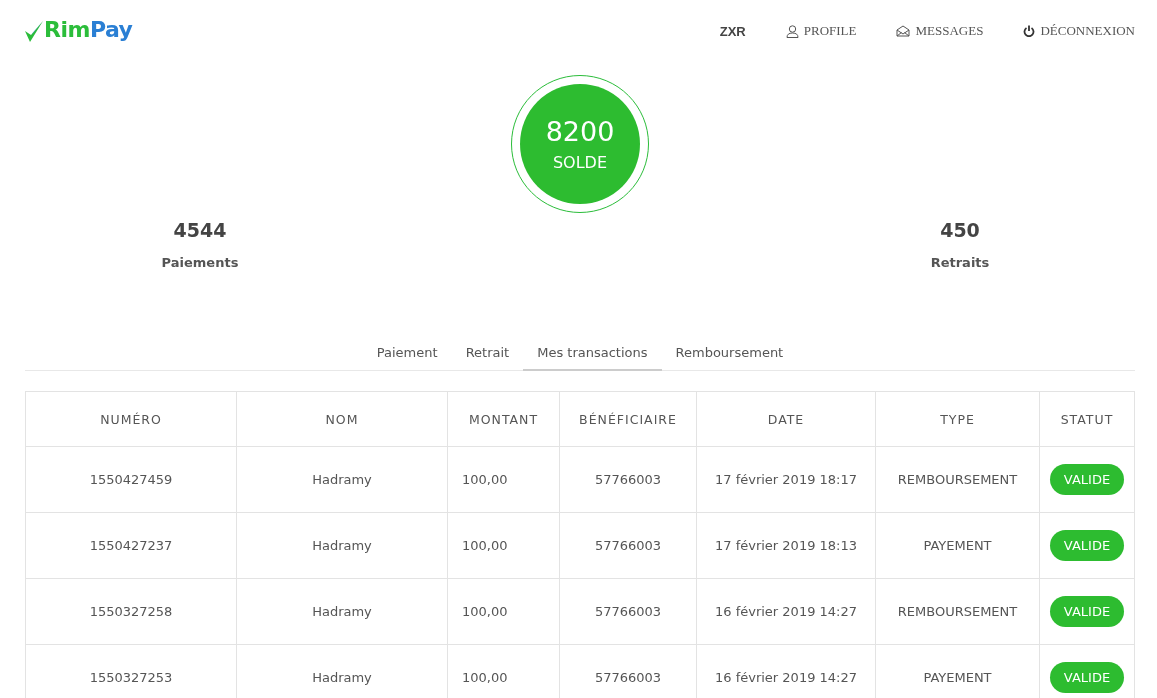 This screenshot has height=698, width=1157. What do you see at coordinates (786, 545) in the screenshot?
I see `table-cell: 17 février 2019 18:13` at bounding box center [786, 545].